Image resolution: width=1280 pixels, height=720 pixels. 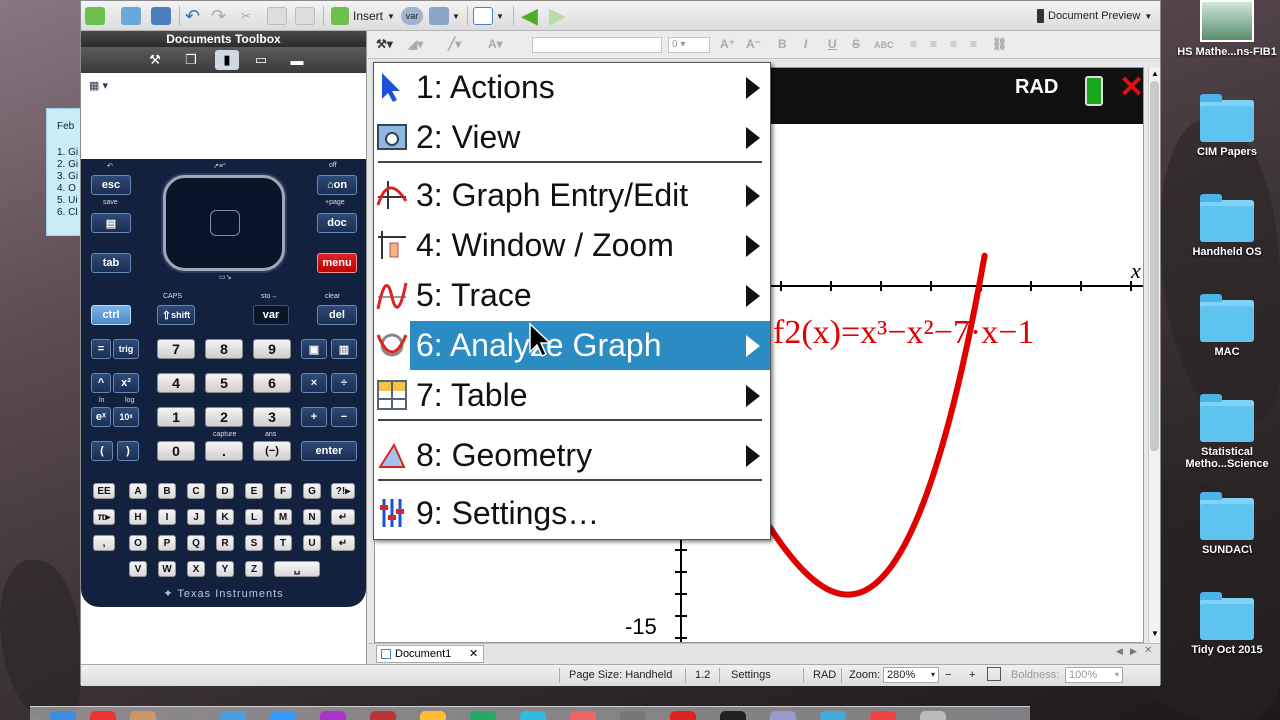 What do you see at coordinates (305, 16) in the screenshot?
I see `paste-button` at bounding box center [305, 16].